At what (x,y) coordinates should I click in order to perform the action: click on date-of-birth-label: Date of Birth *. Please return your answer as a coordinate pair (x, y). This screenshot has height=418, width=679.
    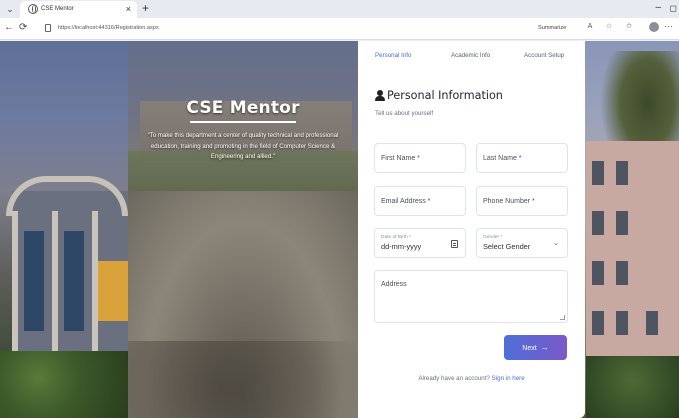
    Looking at the image, I should click on (396, 237).